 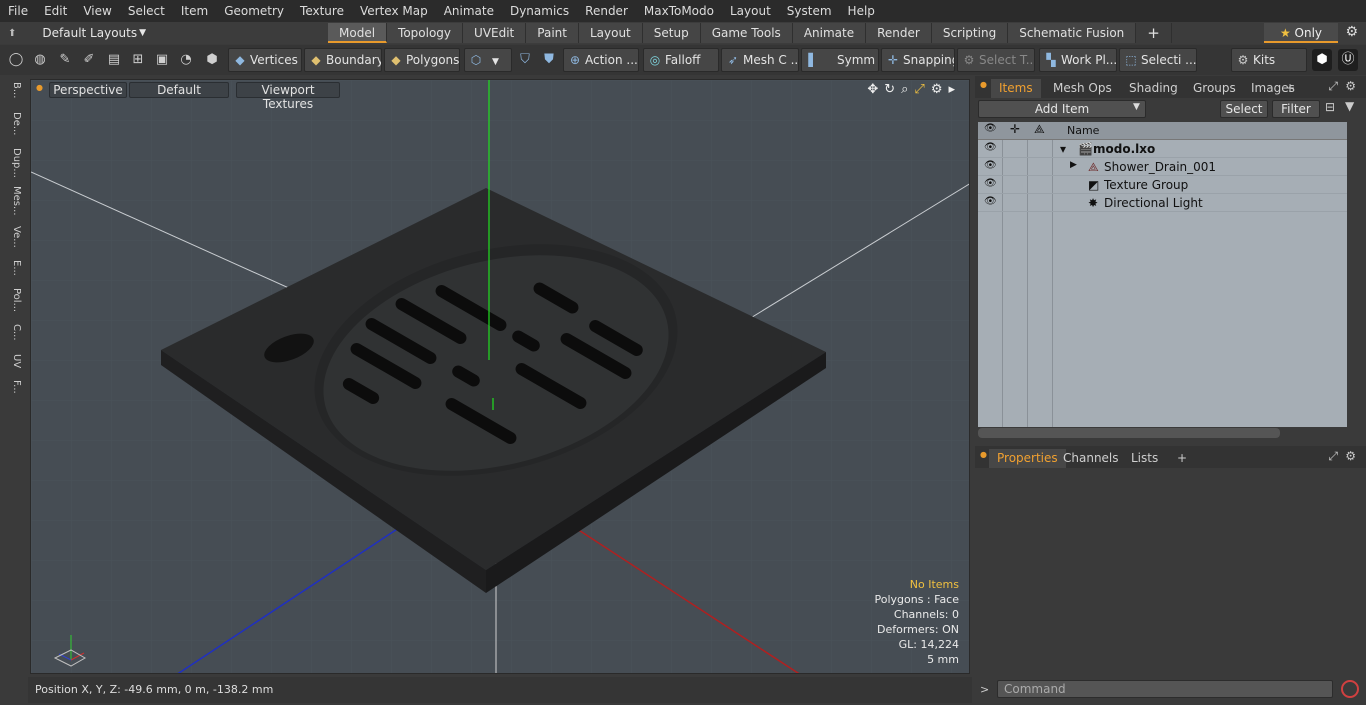 What do you see at coordinates (951, 89) in the screenshot?
I see `arrow-right-icon: ▸` at bounding box center [951, 89].